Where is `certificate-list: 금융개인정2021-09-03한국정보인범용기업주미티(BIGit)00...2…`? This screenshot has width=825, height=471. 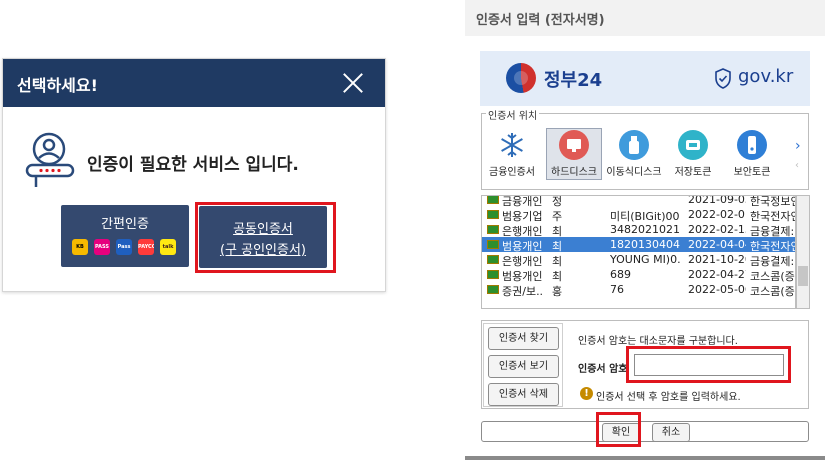
certificate-list: 금융개인정2021-09-03한국정보인범용기업주미티(BIGit)00...2… is located at coordinates (638, 252).